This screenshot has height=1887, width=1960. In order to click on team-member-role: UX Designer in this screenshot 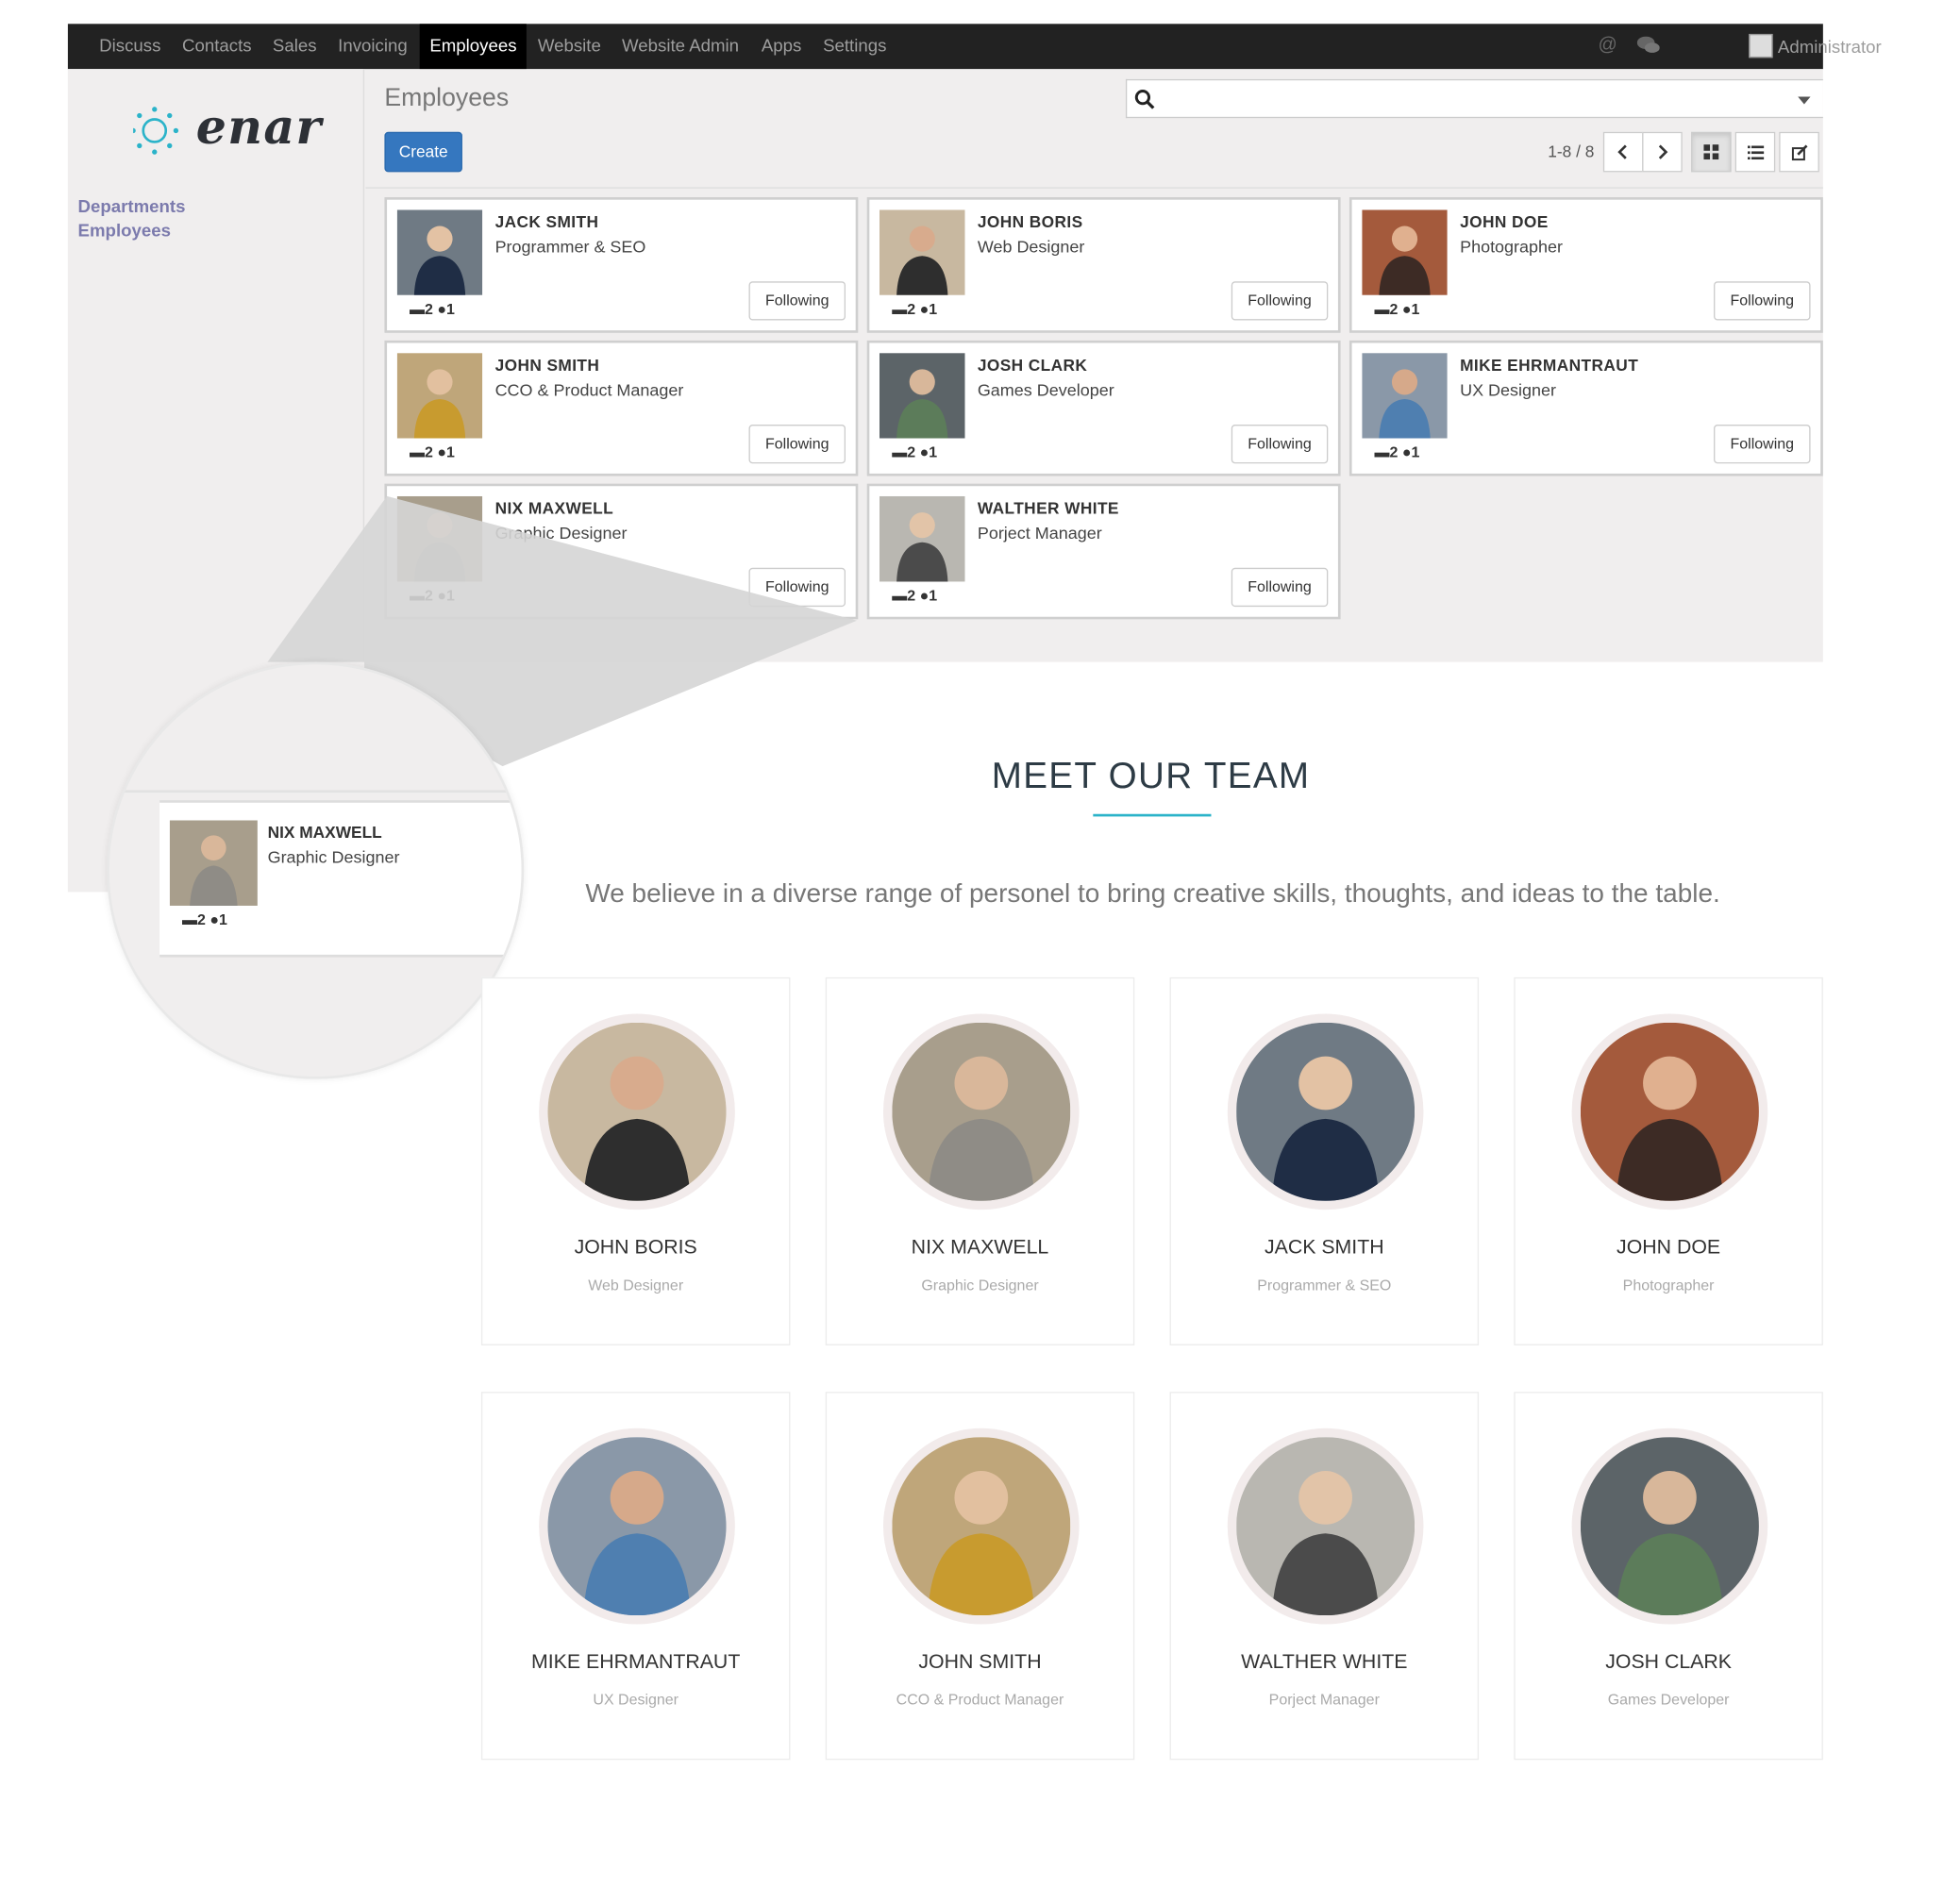, I will do `click(635, 1700)`.